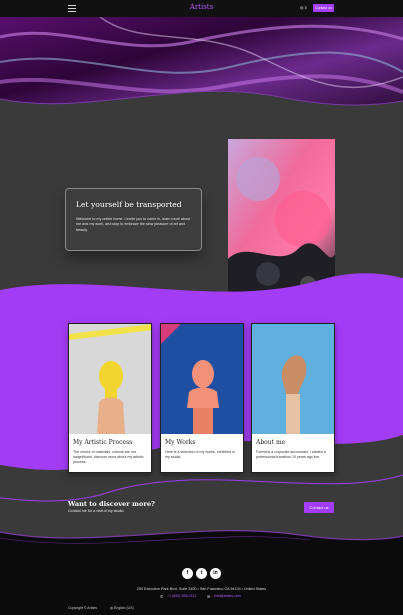 This screenshot has width=403, height=615. What do you see at coordinates (209, 596) in the screenshot?
I see `email-icon: ✉` at bounding box center [209, 596].